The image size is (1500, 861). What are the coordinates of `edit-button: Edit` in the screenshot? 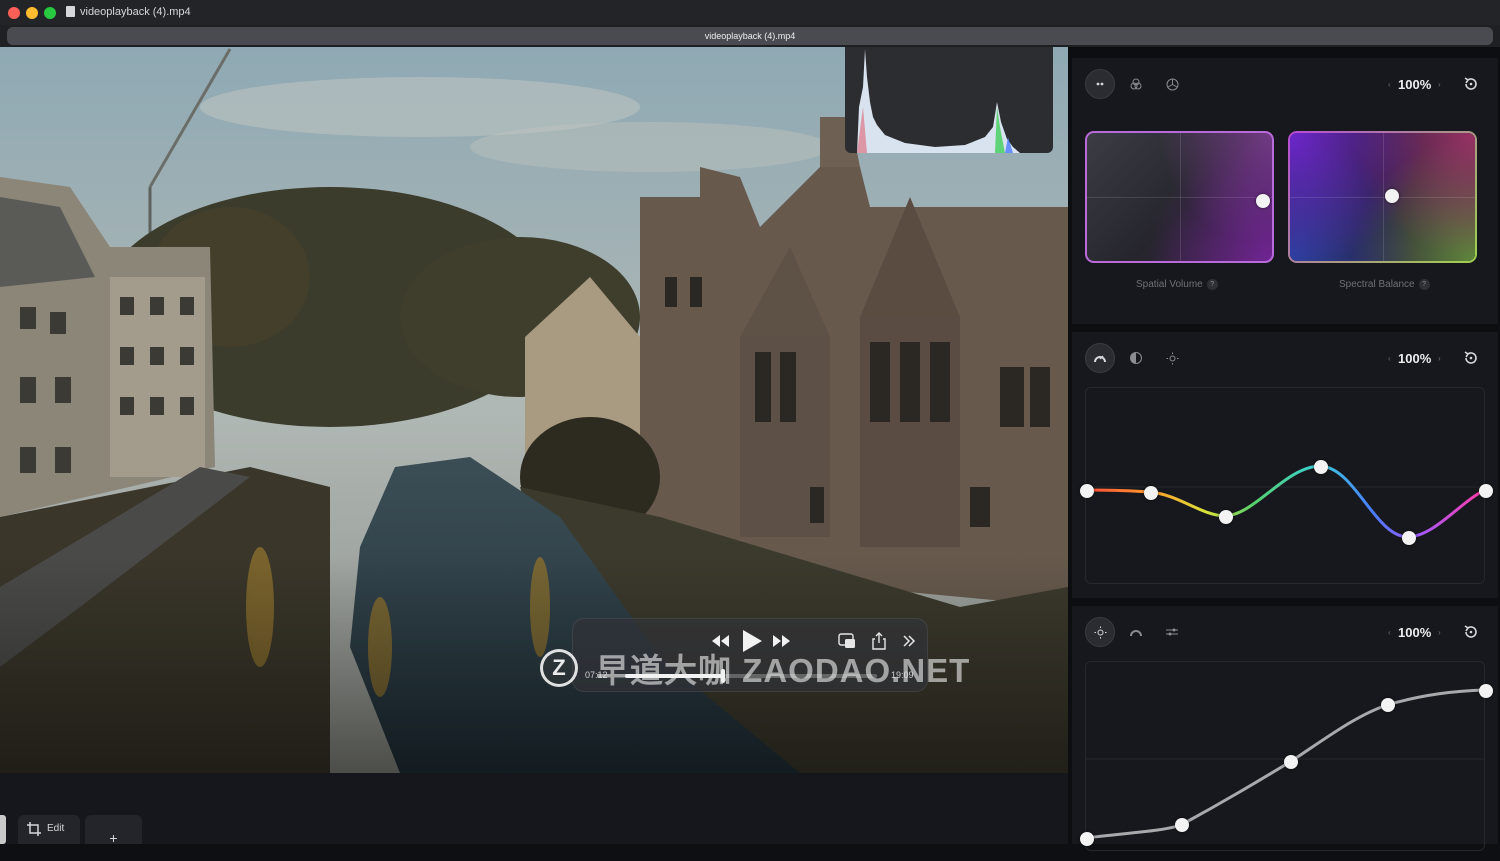 It's located at (49, 829).